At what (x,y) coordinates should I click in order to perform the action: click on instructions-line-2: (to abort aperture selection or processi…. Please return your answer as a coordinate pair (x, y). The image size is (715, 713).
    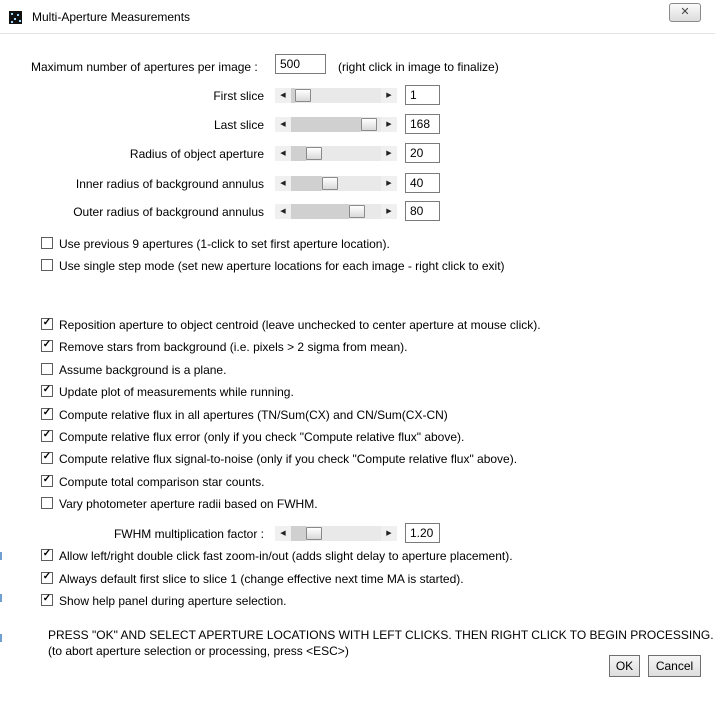
    Looking at the image, I should click on (198, 651).